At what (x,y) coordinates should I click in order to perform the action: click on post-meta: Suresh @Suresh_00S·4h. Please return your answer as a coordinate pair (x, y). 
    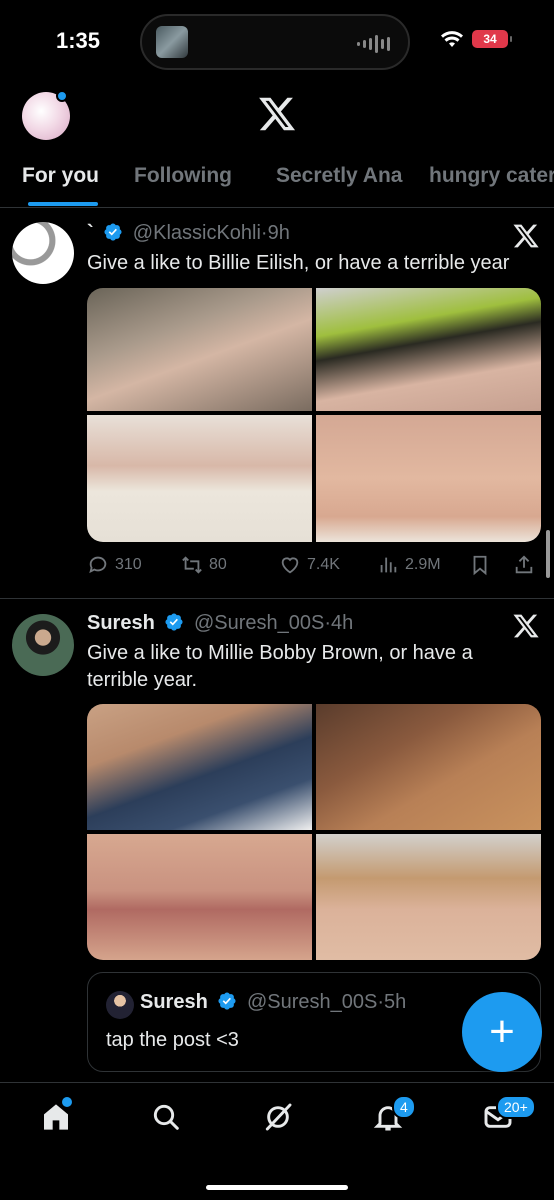
    Looking at the image, I should click on (220, 623).